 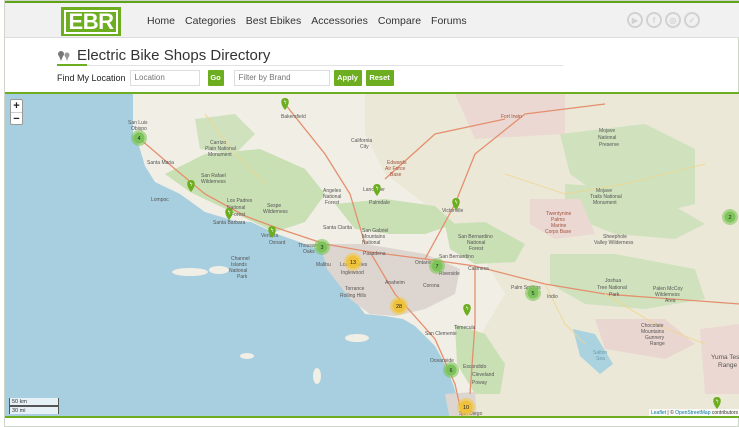 I want to click on nav-home: Home, so click(x=161, y=21).